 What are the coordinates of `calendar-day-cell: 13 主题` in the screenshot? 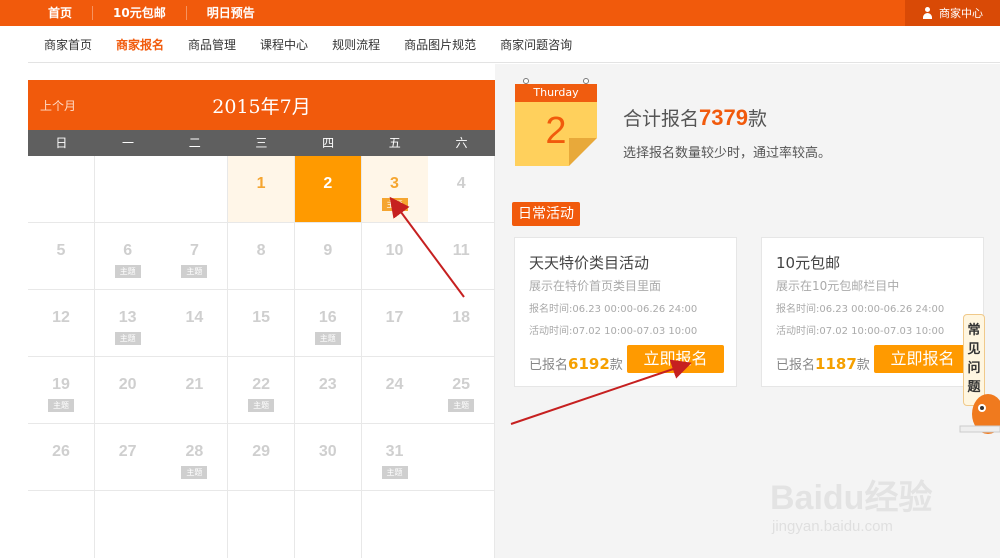 It's located at (128, 323).